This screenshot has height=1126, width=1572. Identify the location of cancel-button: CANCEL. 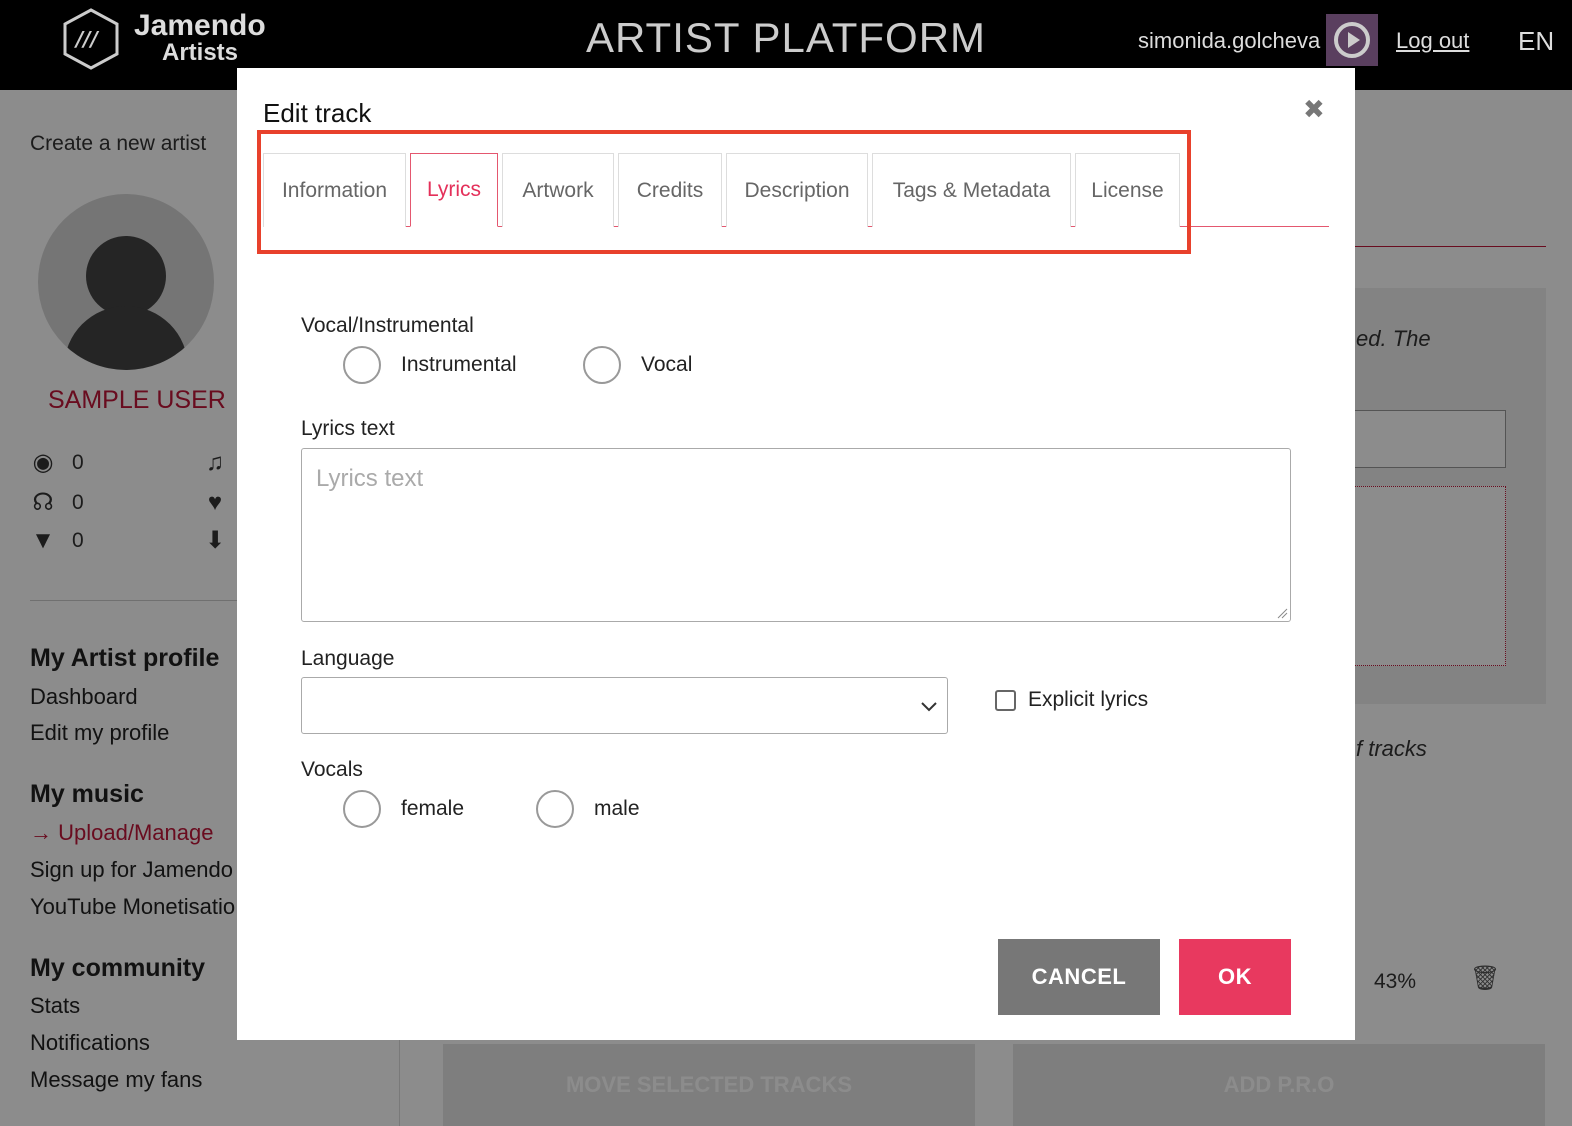
(1079, 977).